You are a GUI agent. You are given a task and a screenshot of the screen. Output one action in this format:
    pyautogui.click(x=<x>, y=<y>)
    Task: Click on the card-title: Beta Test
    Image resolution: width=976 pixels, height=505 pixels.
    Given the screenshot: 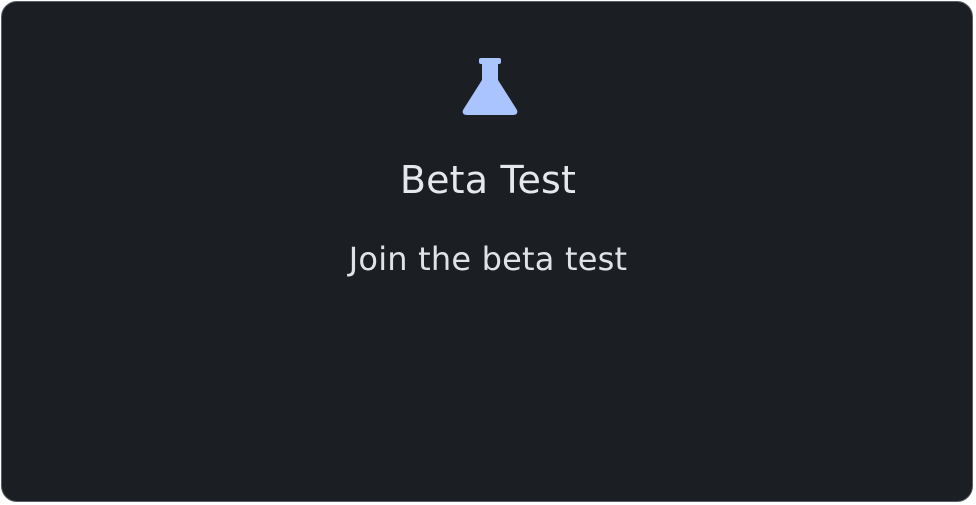 What is the action you would take?
    pyautogui.click(x=488, y=180)
    